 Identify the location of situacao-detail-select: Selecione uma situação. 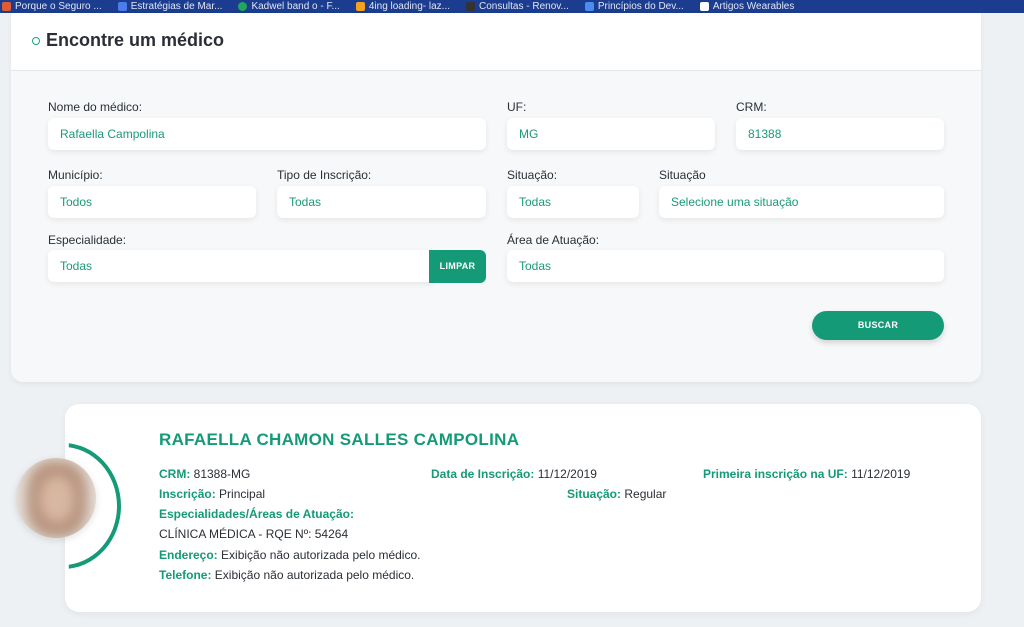
(801, 202).